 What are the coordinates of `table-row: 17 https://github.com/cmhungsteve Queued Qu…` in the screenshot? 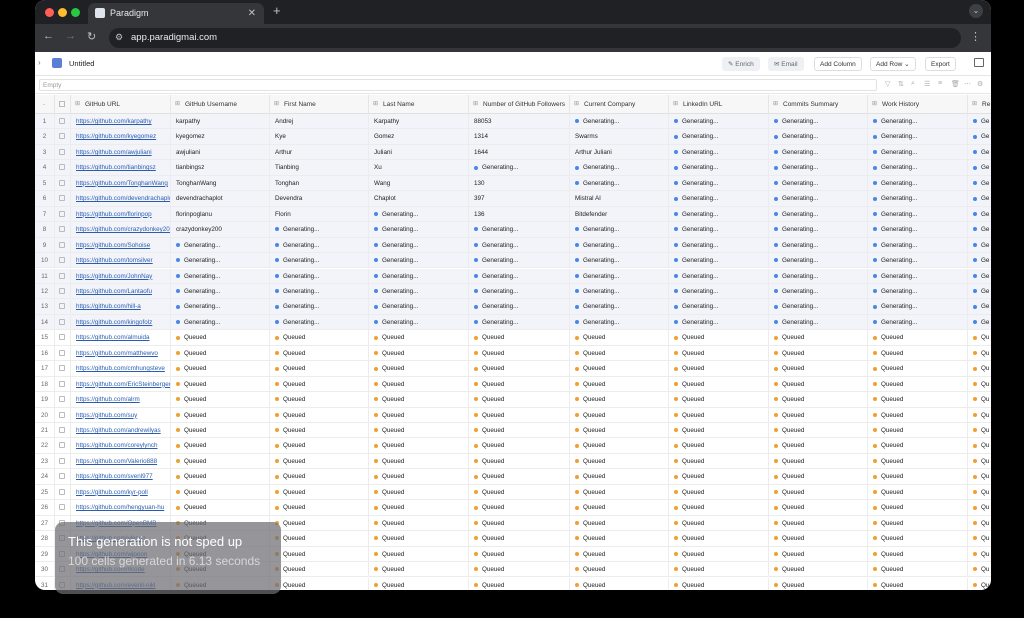 It's located at (513, 369).